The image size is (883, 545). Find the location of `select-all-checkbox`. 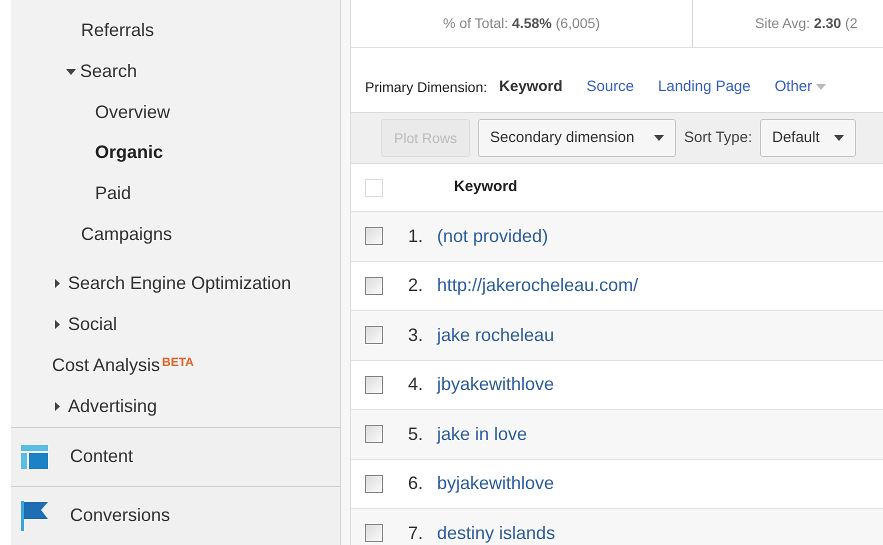

select-all-checkbox is located at coordinates (374, 187).